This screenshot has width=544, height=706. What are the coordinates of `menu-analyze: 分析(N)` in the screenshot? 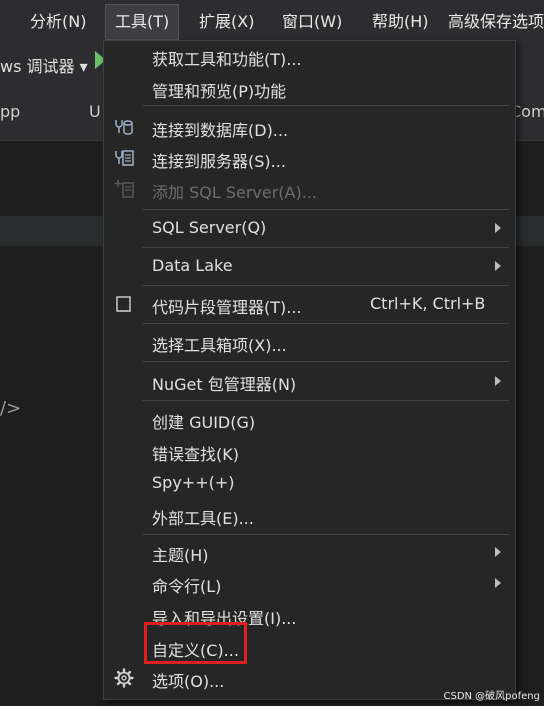 It's located at (58, 22).